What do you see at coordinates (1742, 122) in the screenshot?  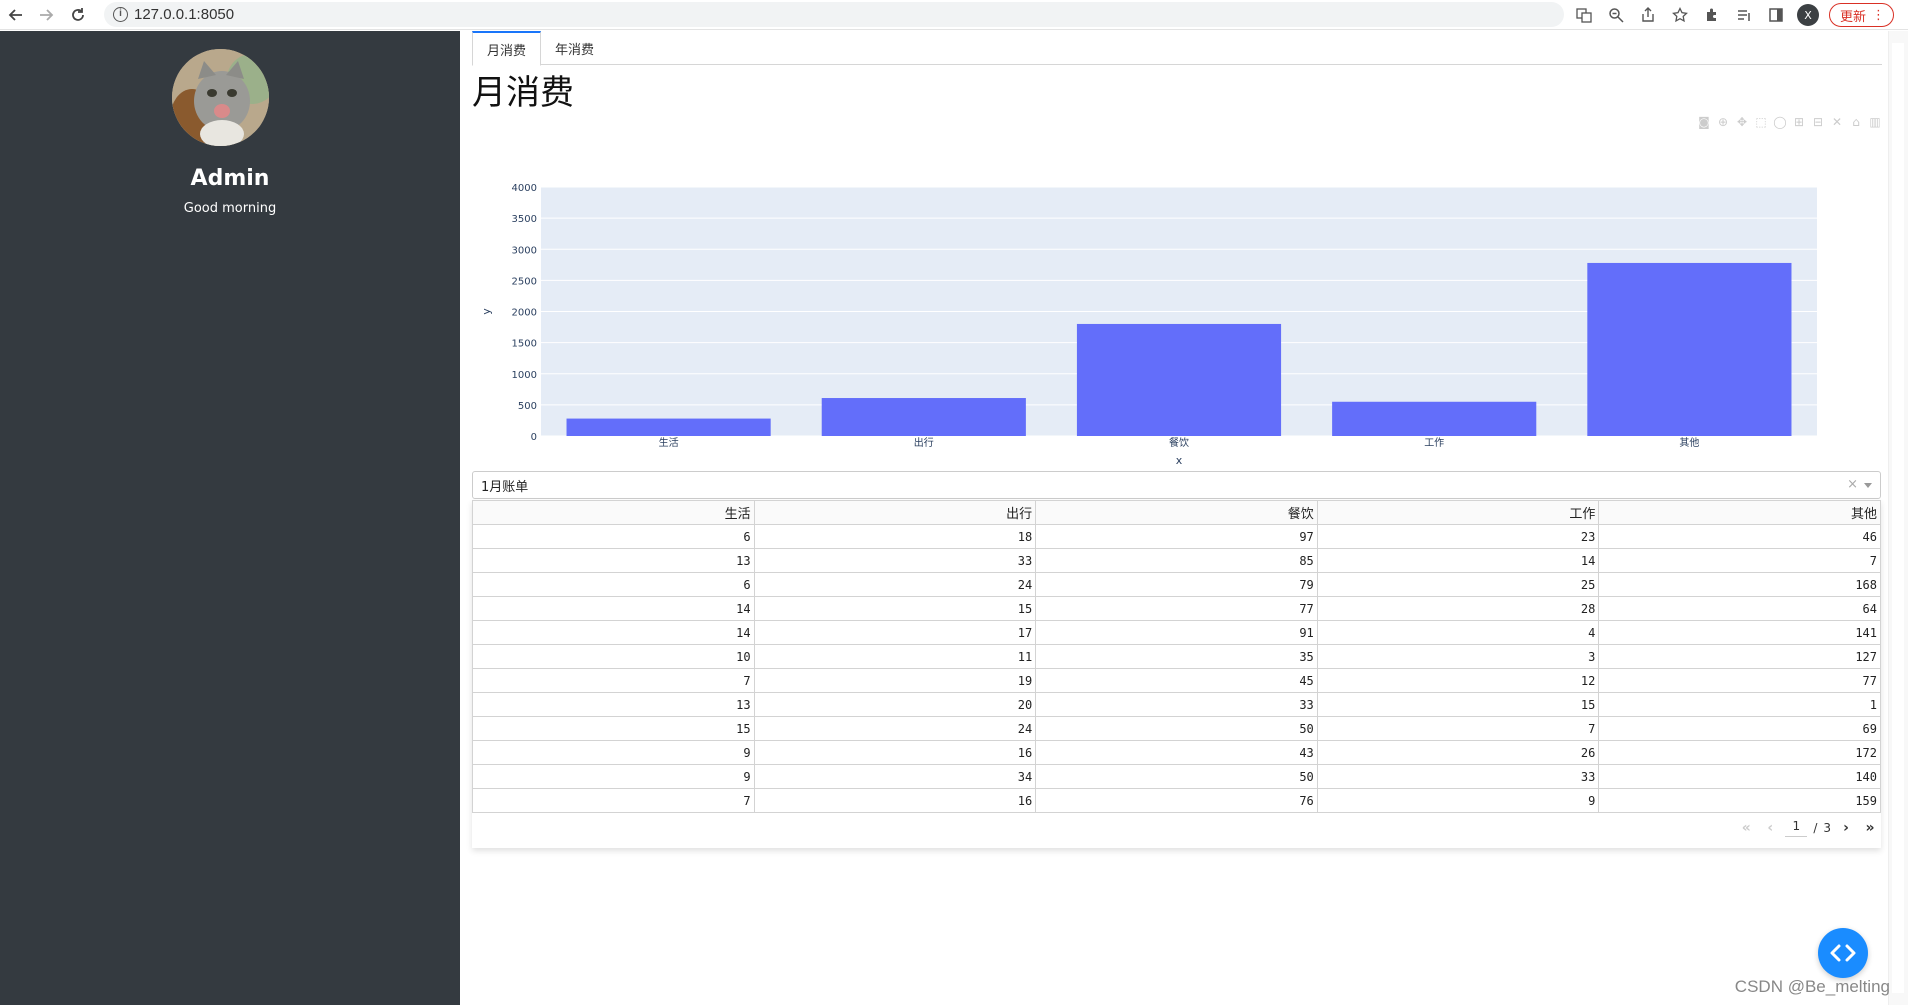 I see `pan-icon: ✥` at bounding box center [1742, 122].